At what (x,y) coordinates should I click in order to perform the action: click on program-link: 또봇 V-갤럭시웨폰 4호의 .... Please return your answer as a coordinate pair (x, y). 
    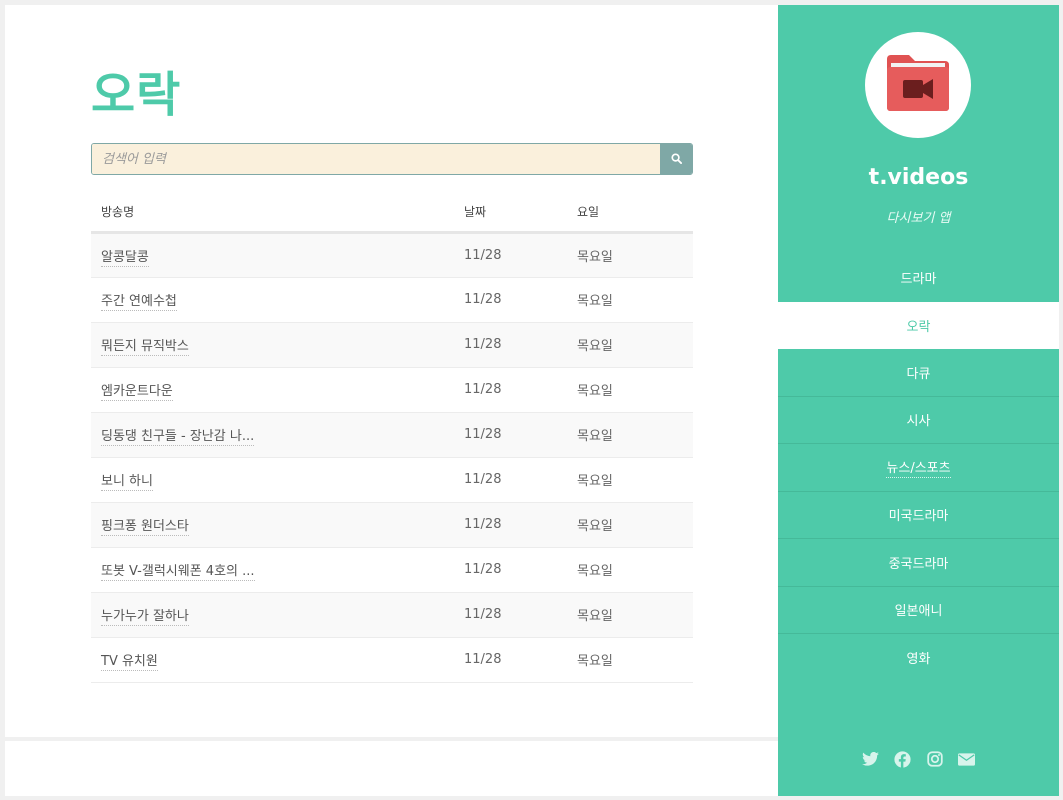
    Looking at the image, I should click on (178, 572).